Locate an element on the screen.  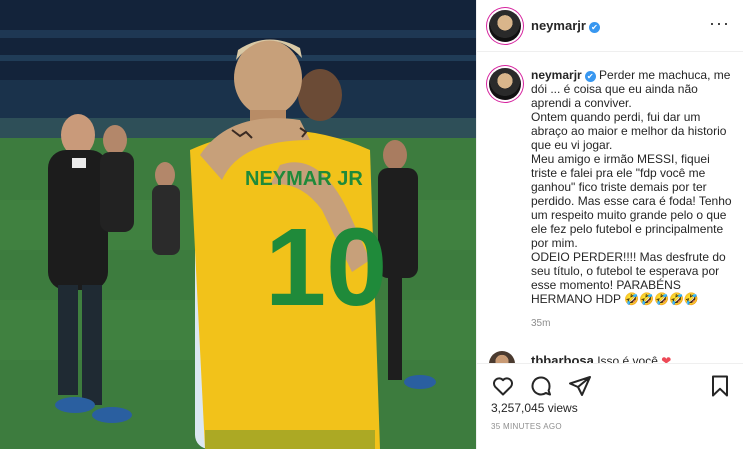
author-avatar is located at coordinates (505, 26).